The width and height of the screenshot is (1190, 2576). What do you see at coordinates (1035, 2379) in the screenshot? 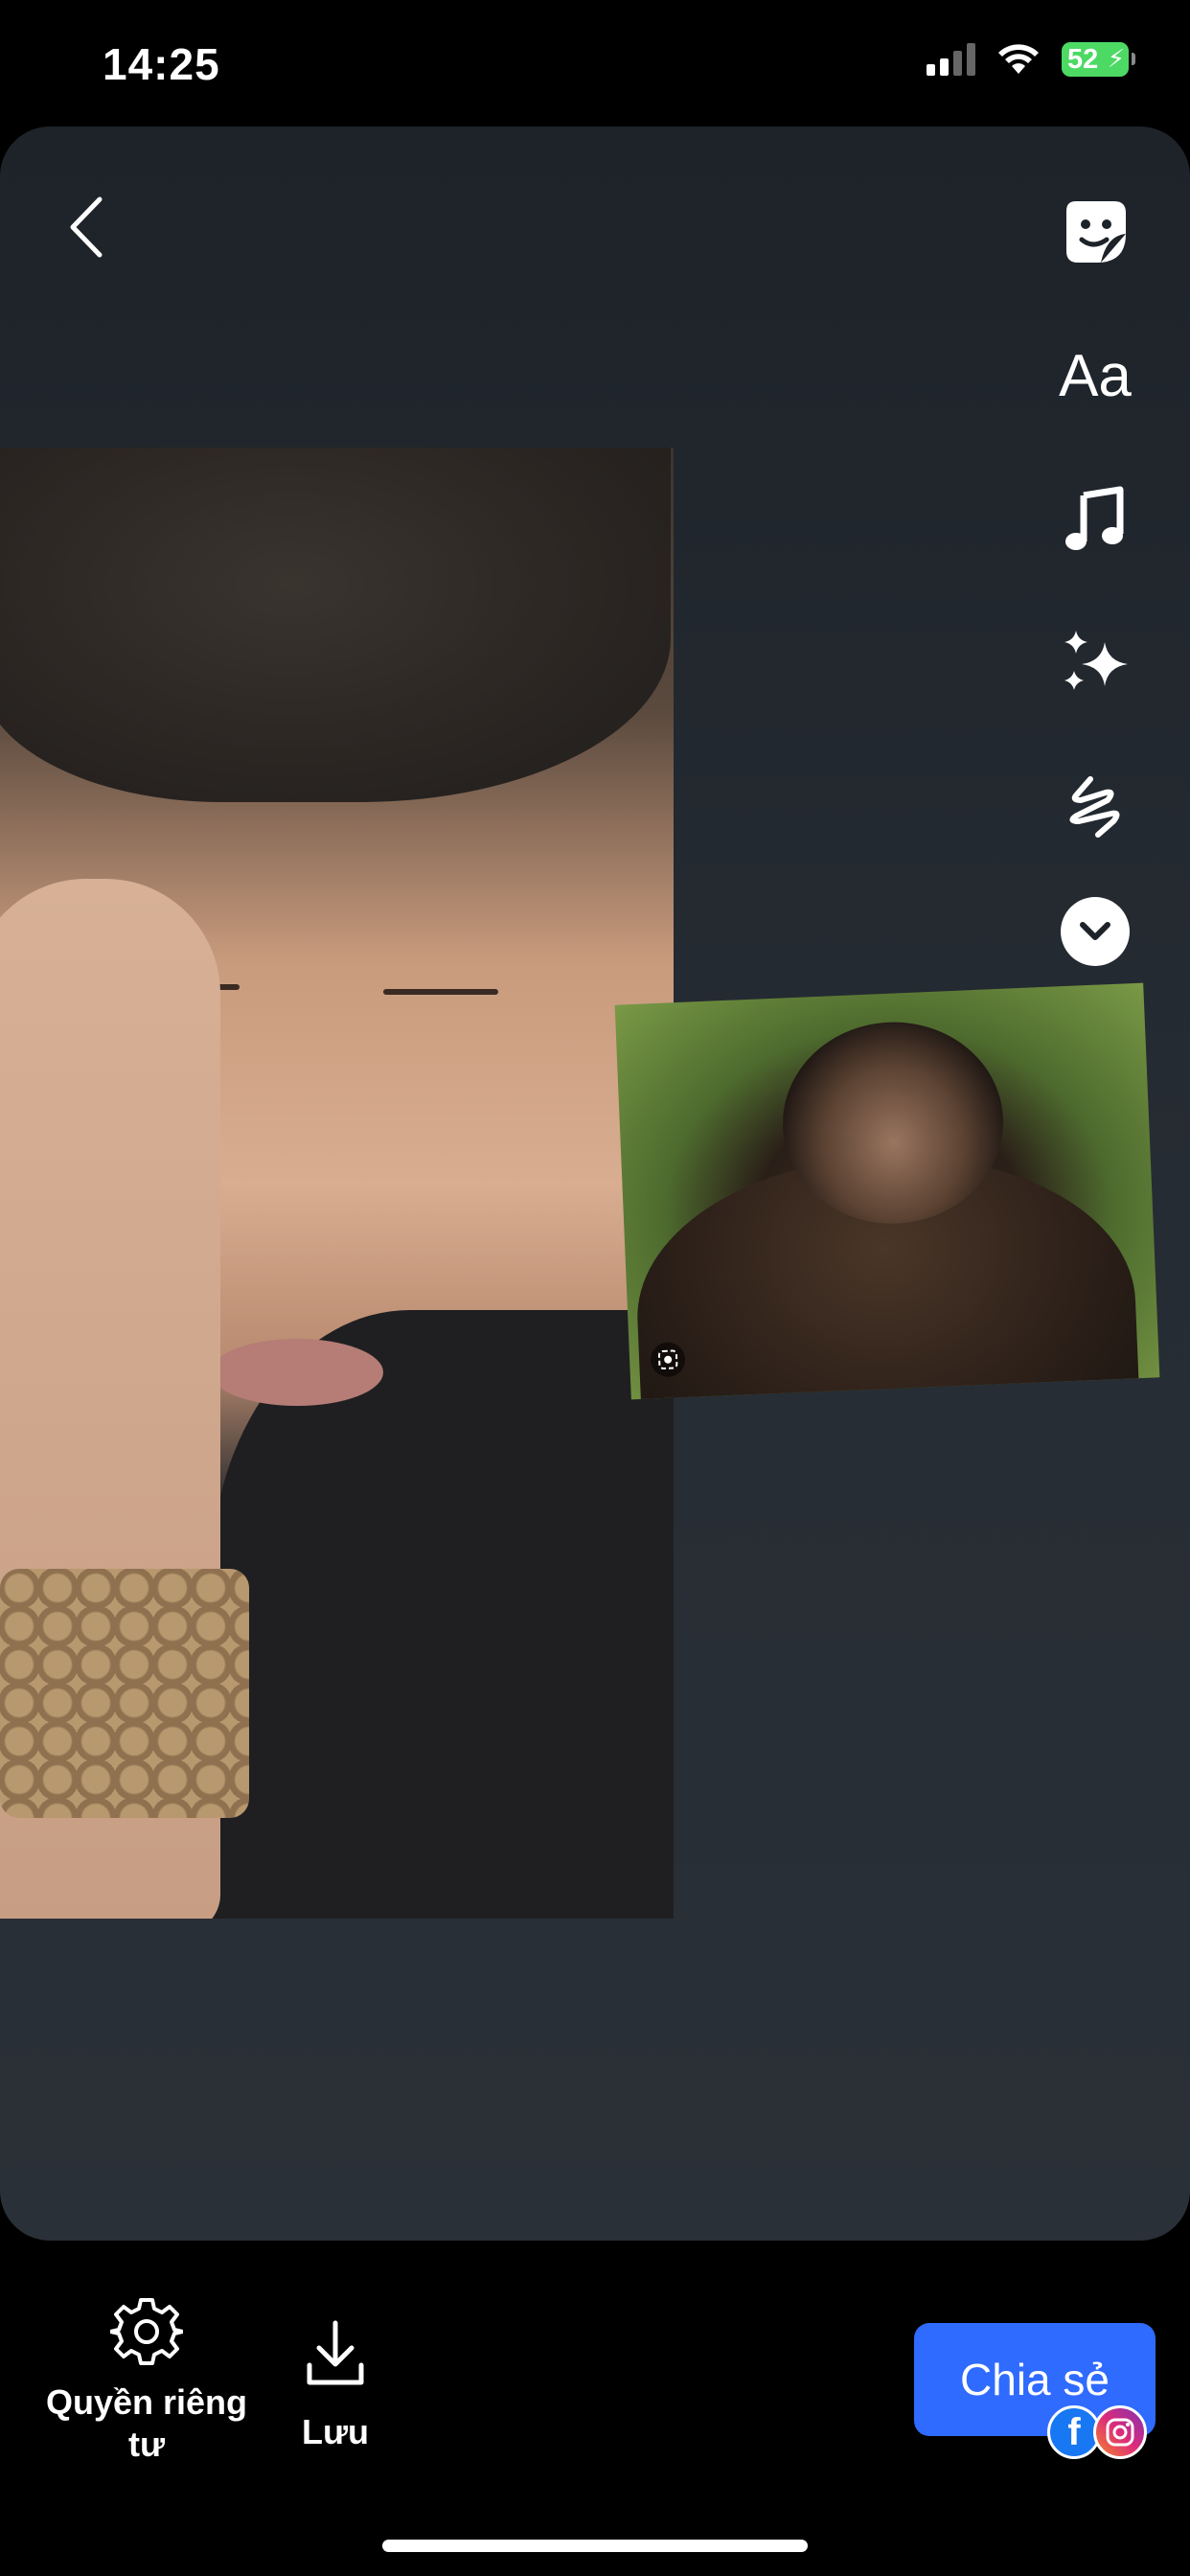
I see `share-label: Chia sẻ` at bounding box center [1035, 2379].